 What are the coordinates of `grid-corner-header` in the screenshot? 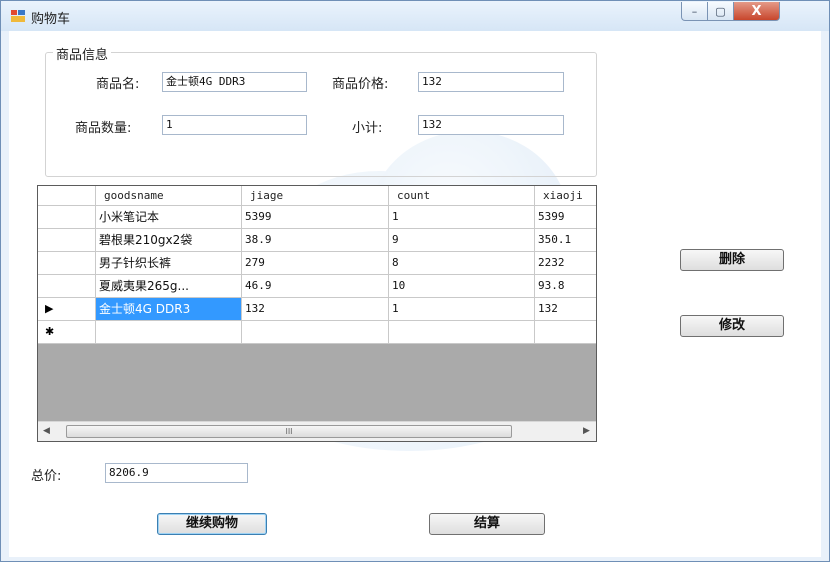 It's located at (67, 196).